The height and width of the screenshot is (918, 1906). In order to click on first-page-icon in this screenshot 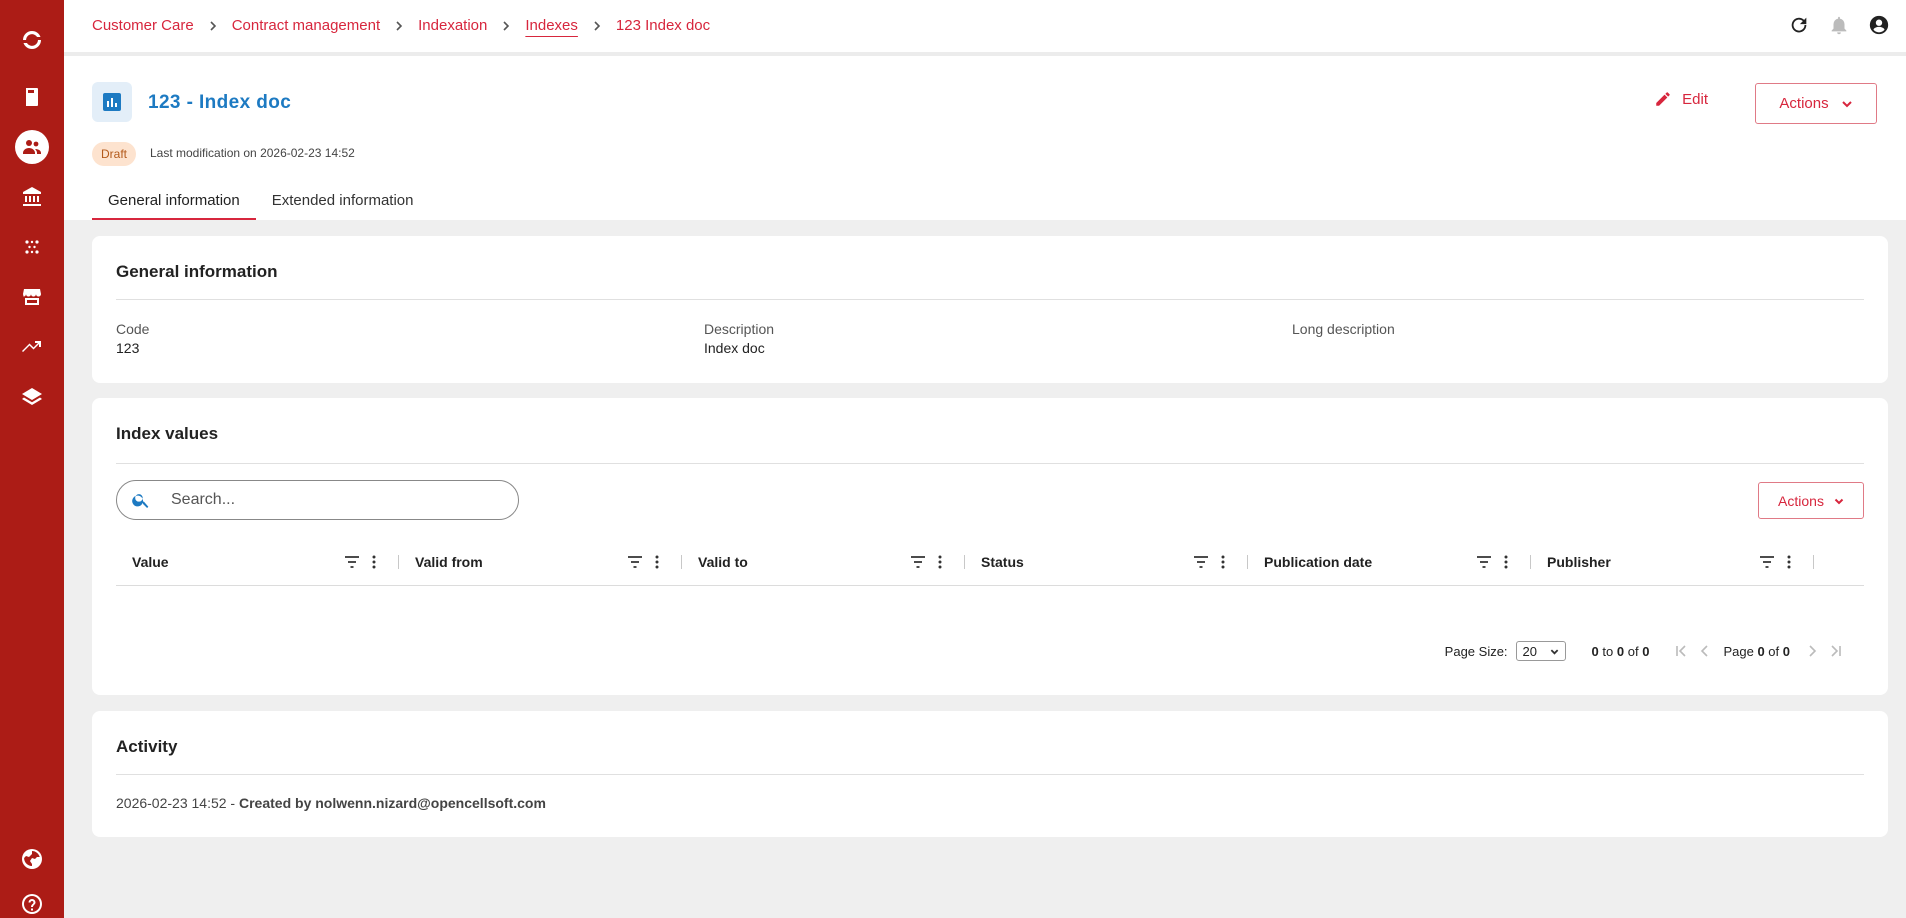, I will do `click(1681, 651)`.